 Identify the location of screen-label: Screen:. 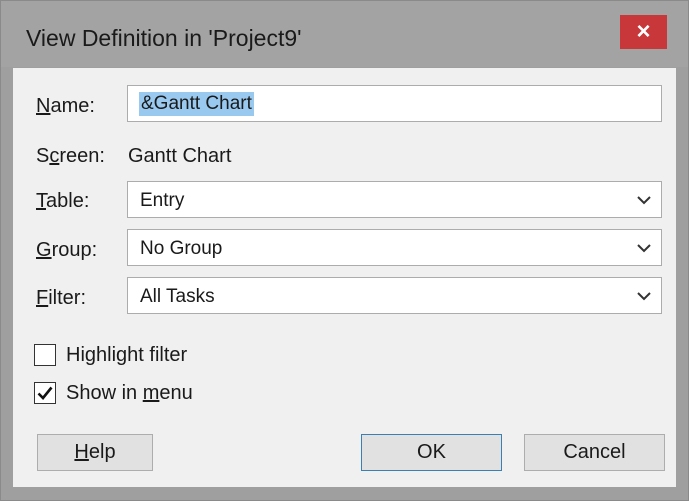
(70, 156).